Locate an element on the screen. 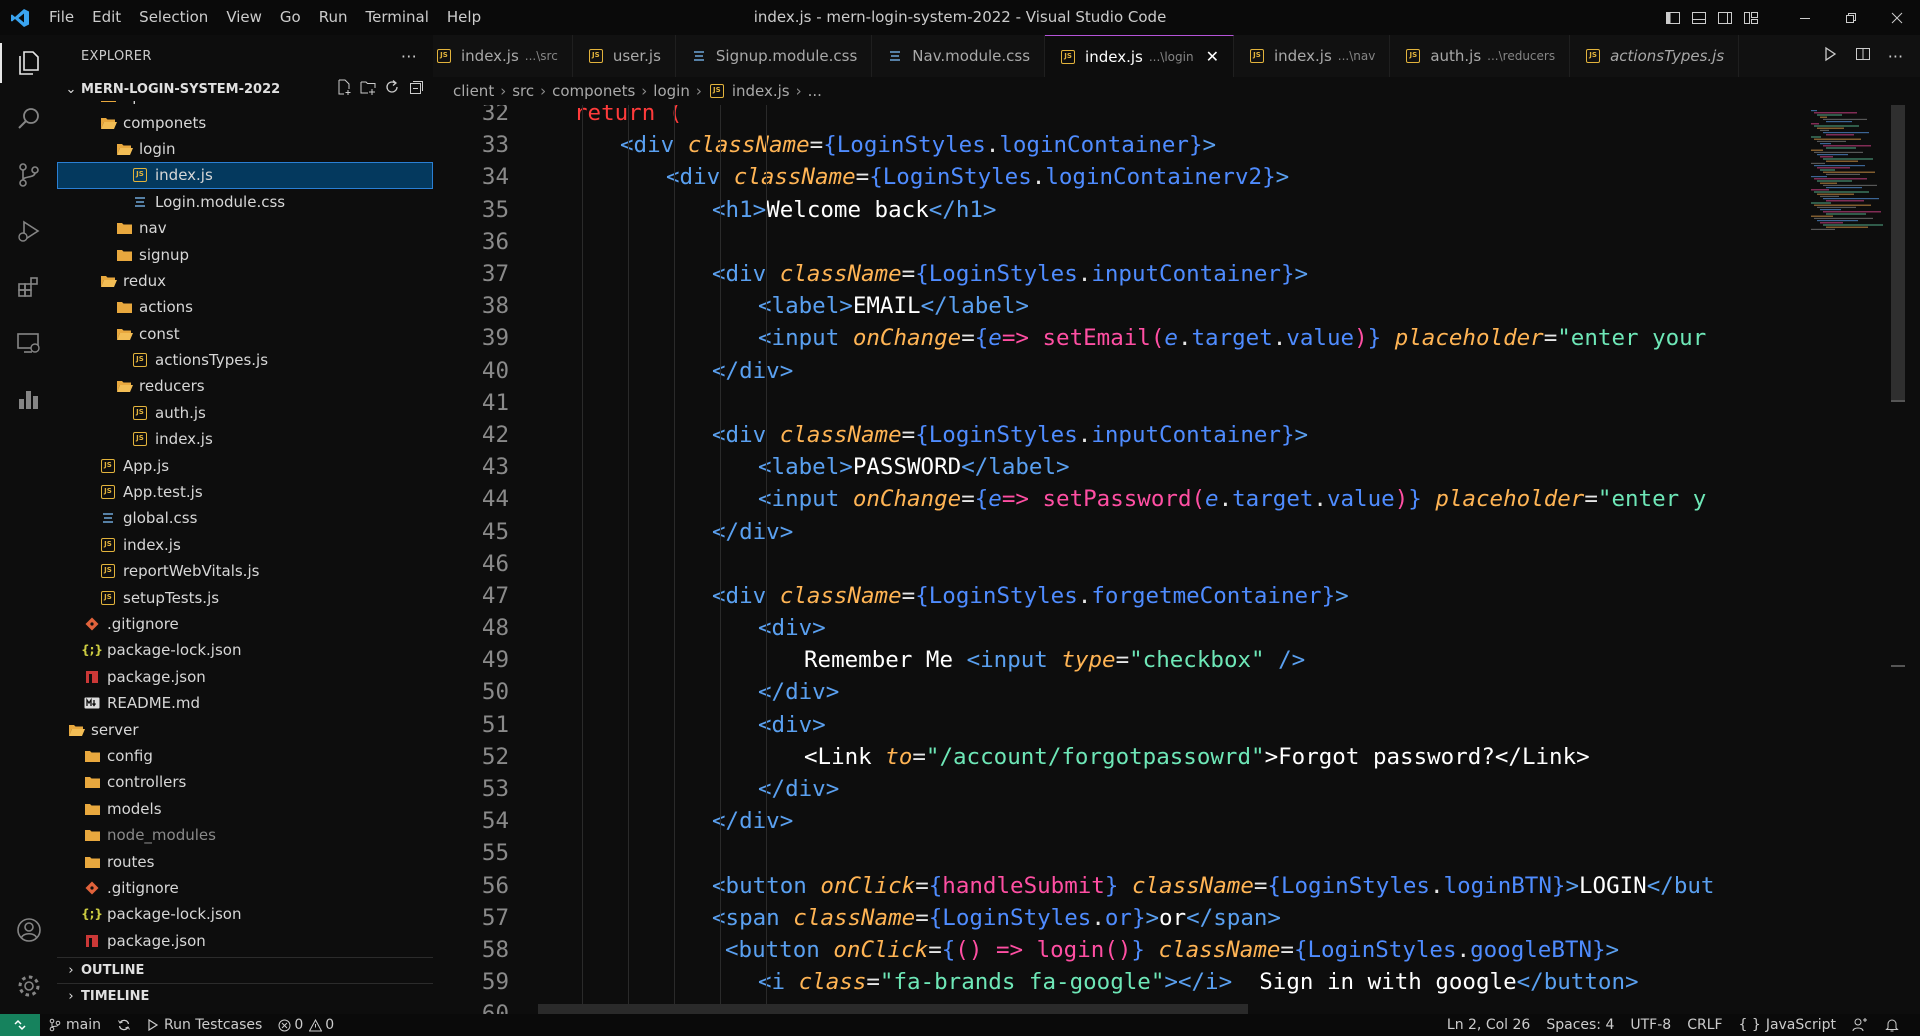 The height and width of the screenshot is (1036, 1920). code-line: 54 </div> is located at coordinates (1119, 821).